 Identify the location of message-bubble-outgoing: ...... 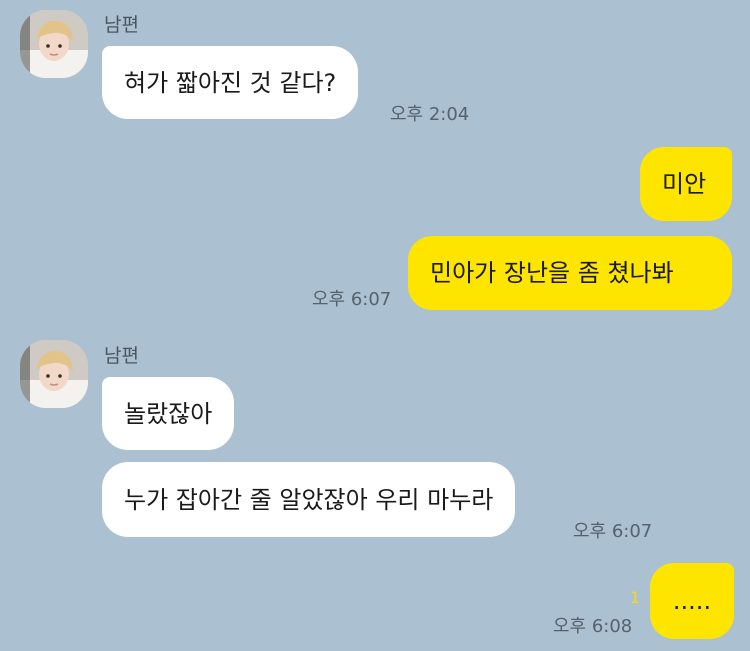
(692, 601).